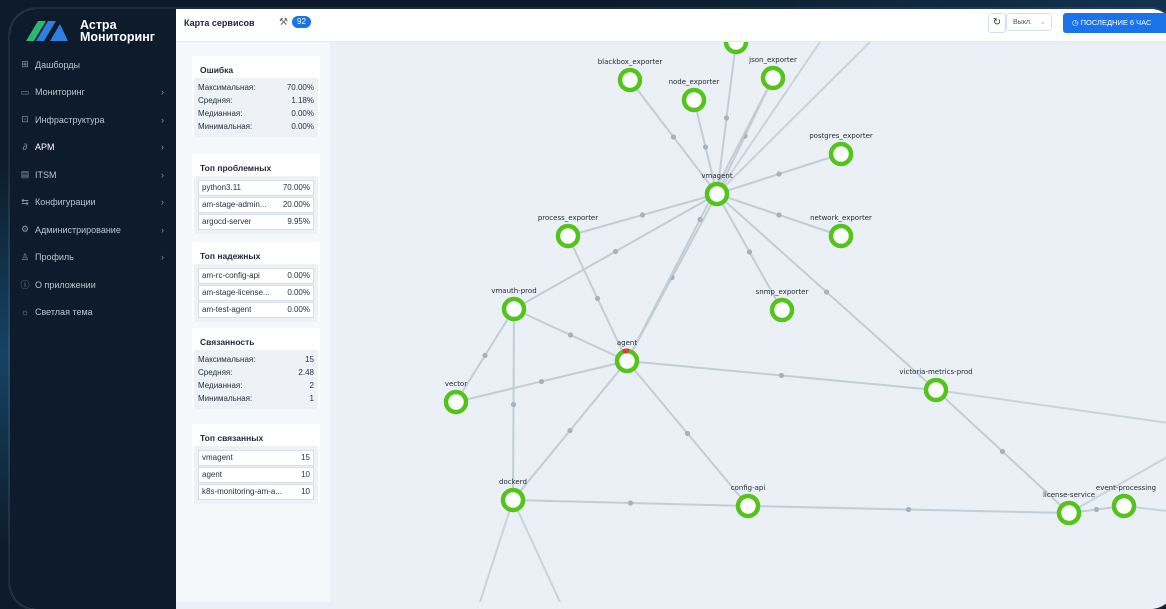 The height and width of the screenshot is (609, 1166). I want to click on map-node-snmp_exporter: snmp_exporter, so click(782, 305).